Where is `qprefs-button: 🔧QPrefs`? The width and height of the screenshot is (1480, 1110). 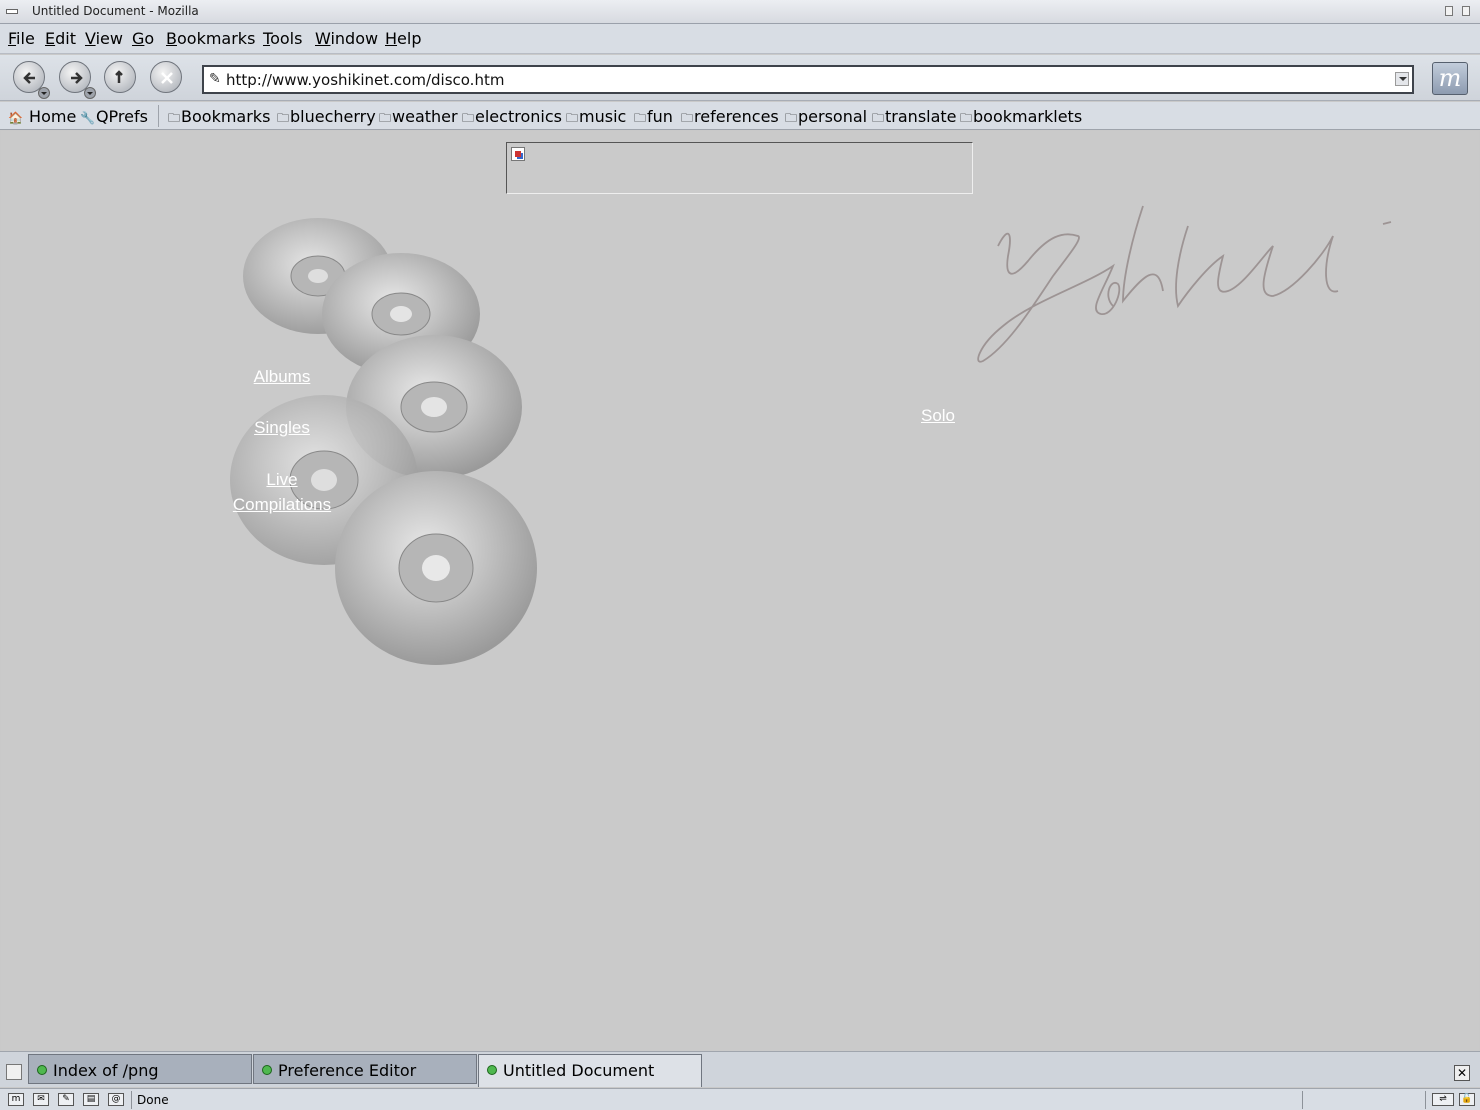
qprefs-button: 🔧QPrefs is located at coordinates (114, 116).